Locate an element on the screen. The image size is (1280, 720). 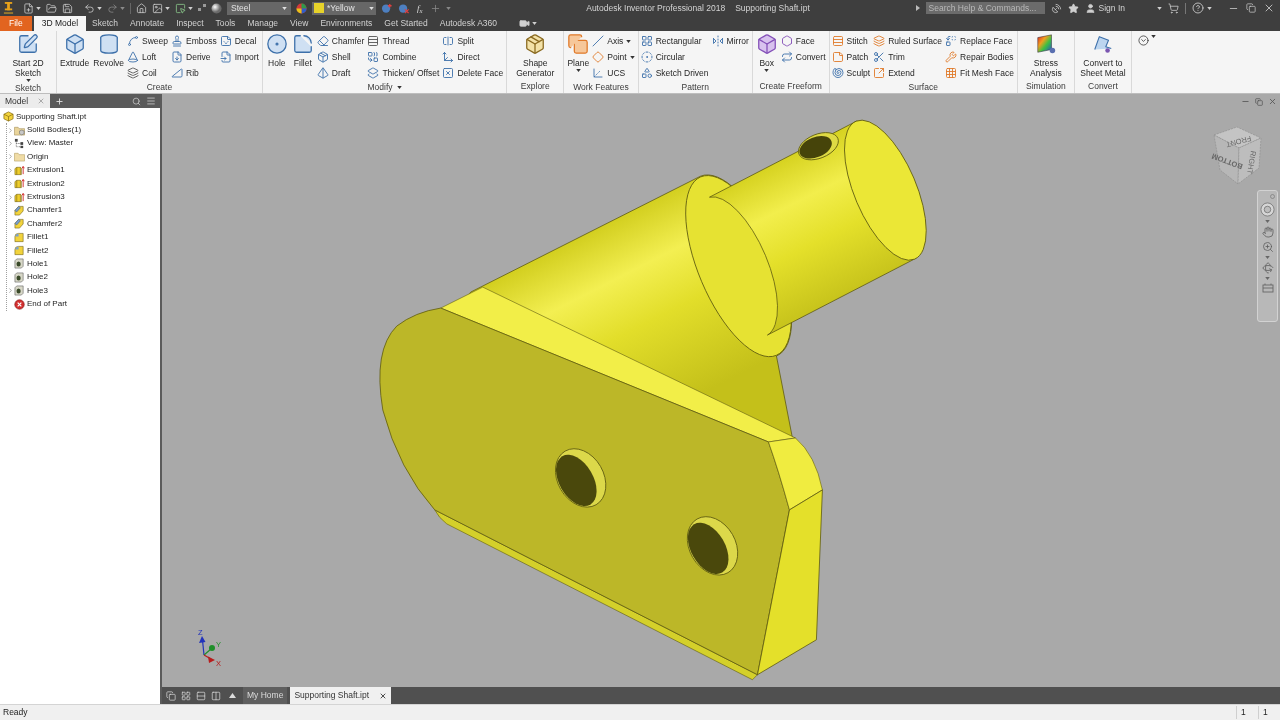
tool-button: Extrude is located at coordinates (75, 50).